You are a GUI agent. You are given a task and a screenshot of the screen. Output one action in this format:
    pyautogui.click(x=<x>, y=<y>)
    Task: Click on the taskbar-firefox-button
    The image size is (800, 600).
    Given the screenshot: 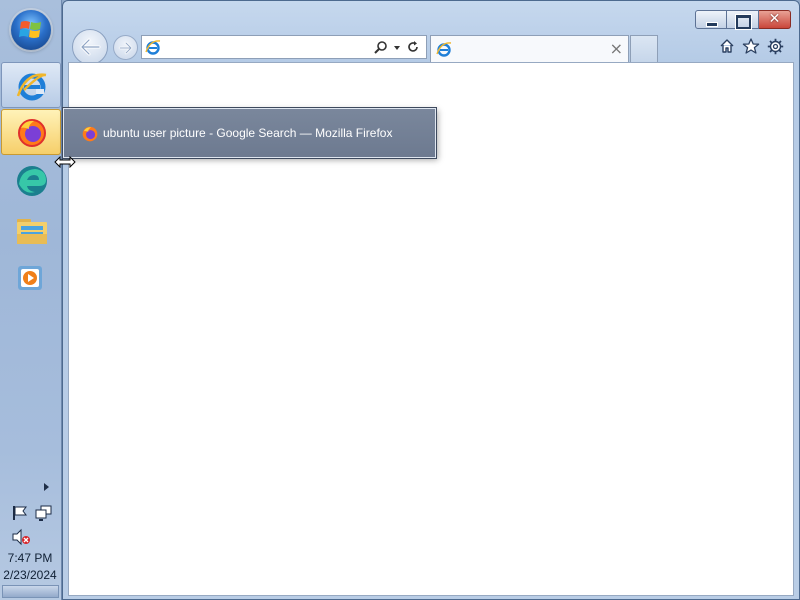 What is the action you would take?
    pyautogui.click(x=31, y=132)
    